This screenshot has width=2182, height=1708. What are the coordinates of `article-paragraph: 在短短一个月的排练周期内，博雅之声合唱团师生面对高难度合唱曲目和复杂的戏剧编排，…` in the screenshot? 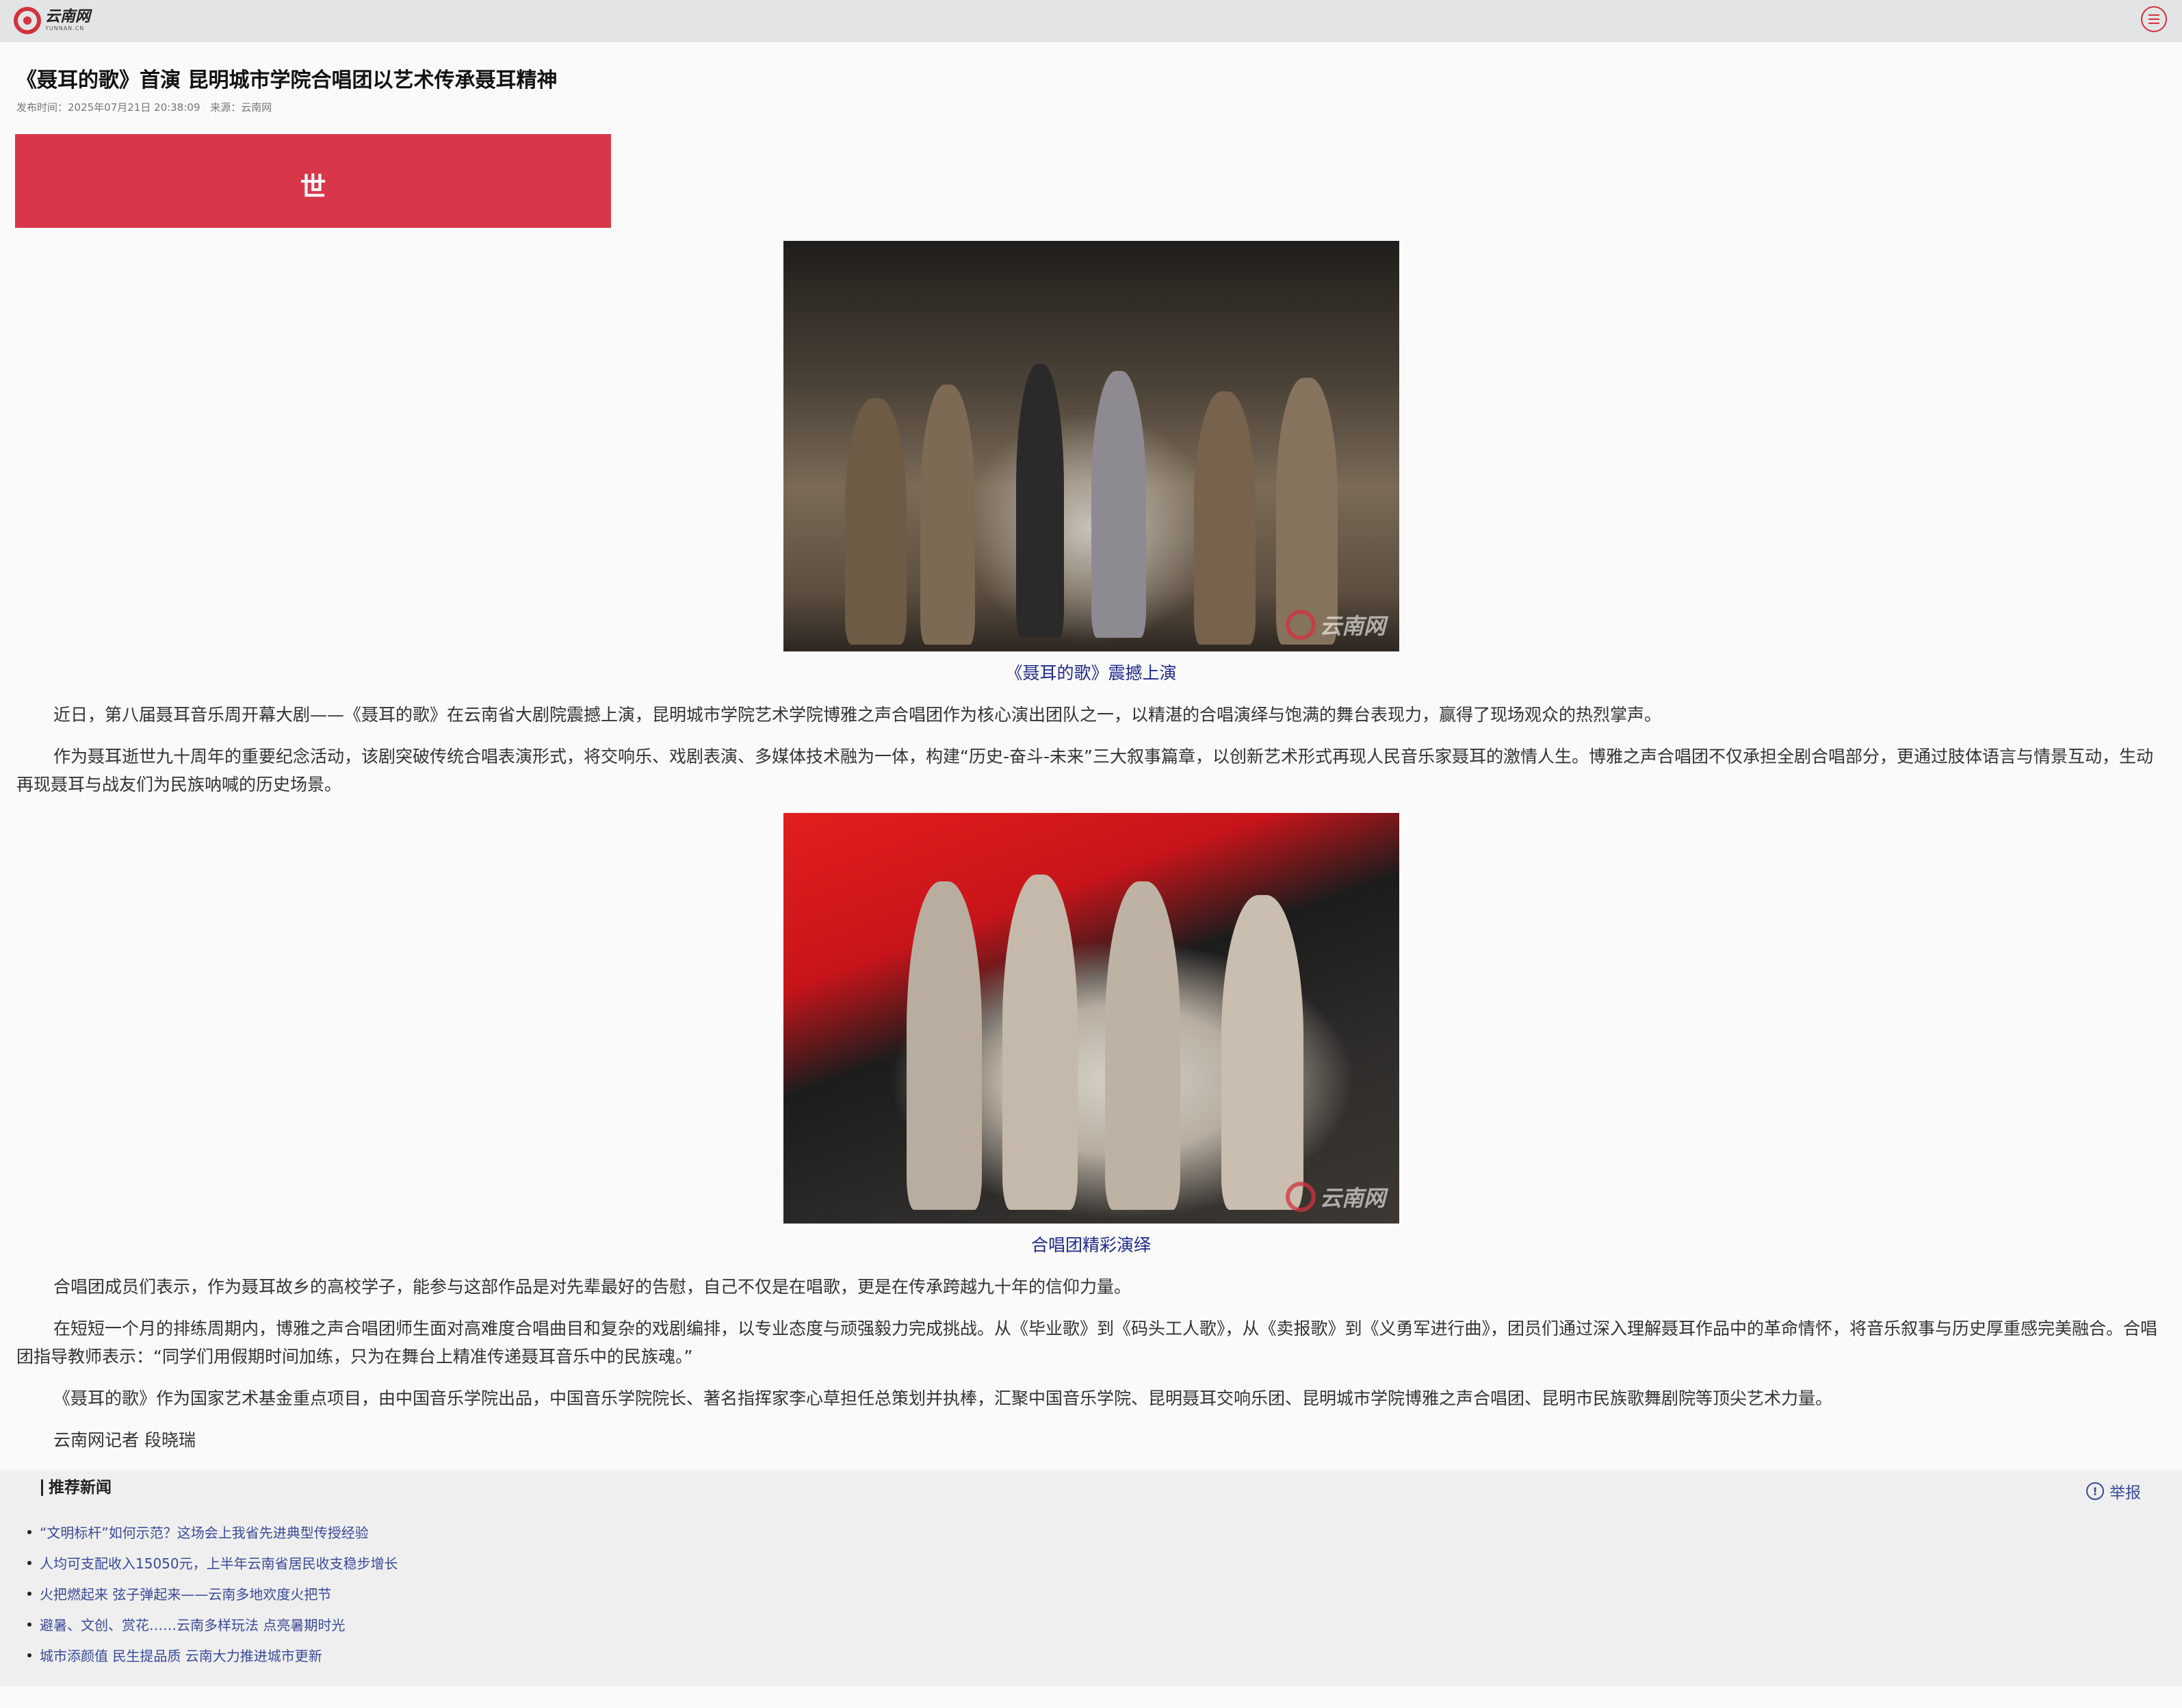 It's located at (1087, 1343).